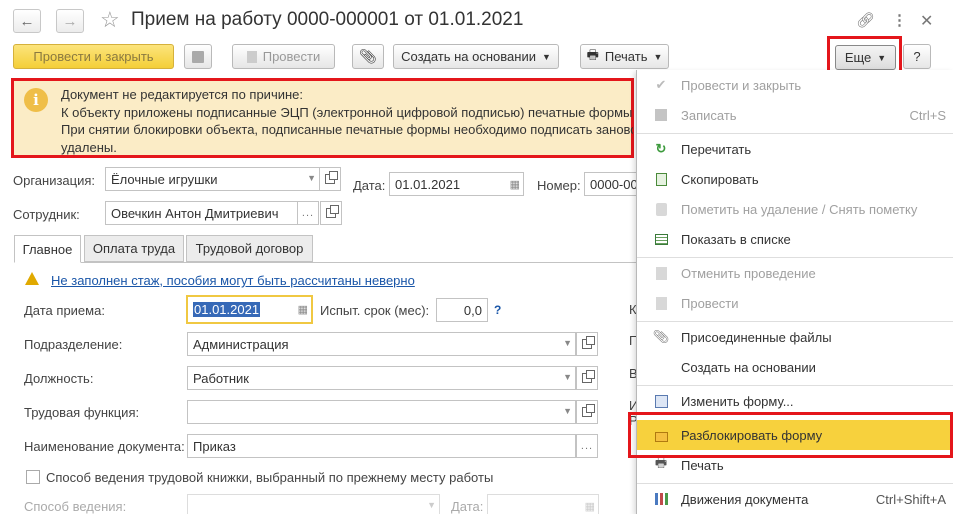 This screenshot has height=514, width=953. What do you see at coordinates (795, 149) in the screenshot?
I see `menu-item-reread: ↻ Перечитать` at bounding box center [795, 149].